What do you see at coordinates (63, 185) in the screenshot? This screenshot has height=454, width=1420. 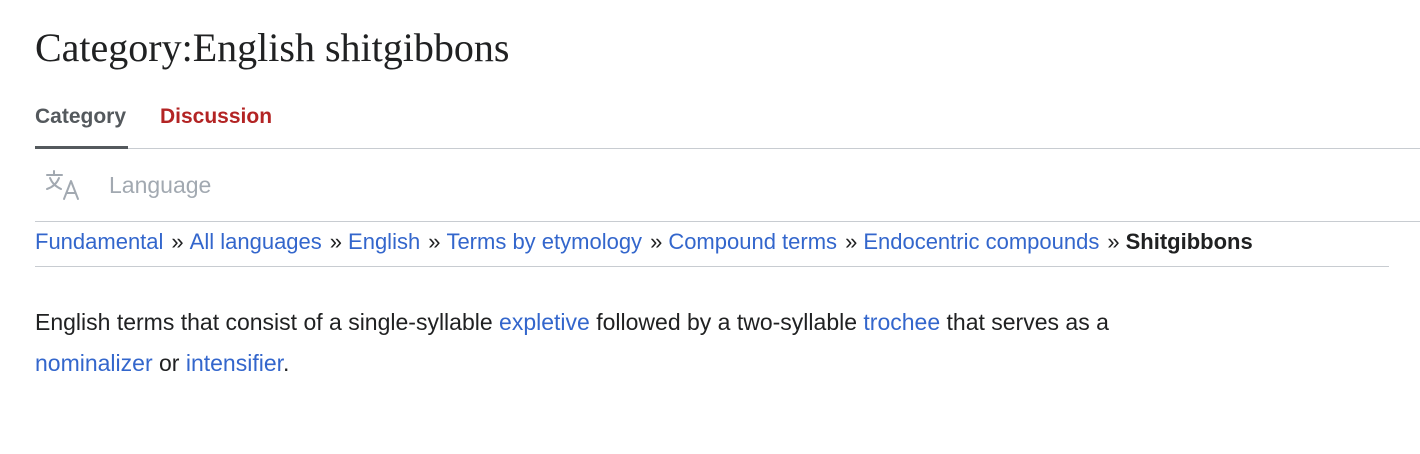 I see `translate-icon` at bounding box center [63, 185].